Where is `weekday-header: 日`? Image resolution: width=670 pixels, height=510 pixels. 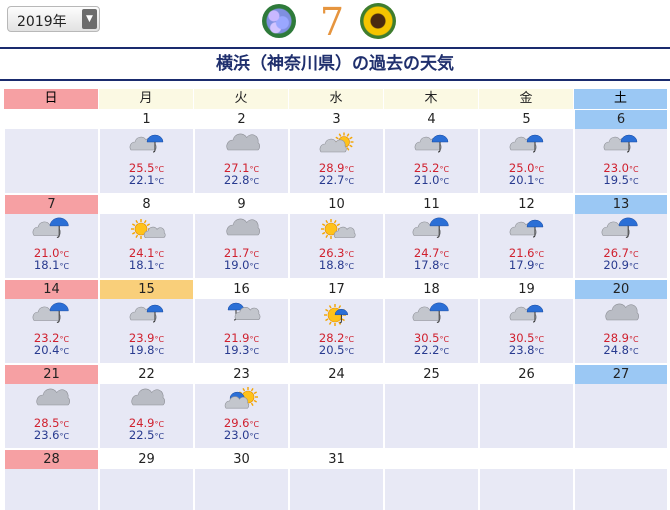
weekday-header: 日 is located at coordinates (51, 99).